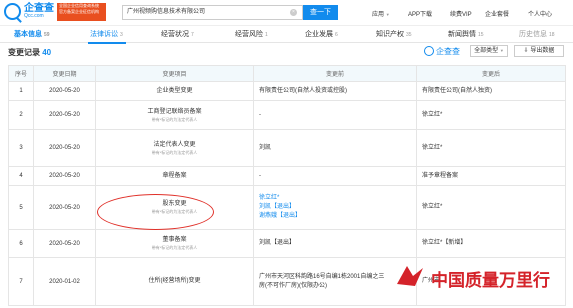 This screenshot has width=573, height=308. What do you see at coordinates (537, 34) in the screenshot?
I see `tab-history: 历史信息 18` at bounding box center [537, 34].